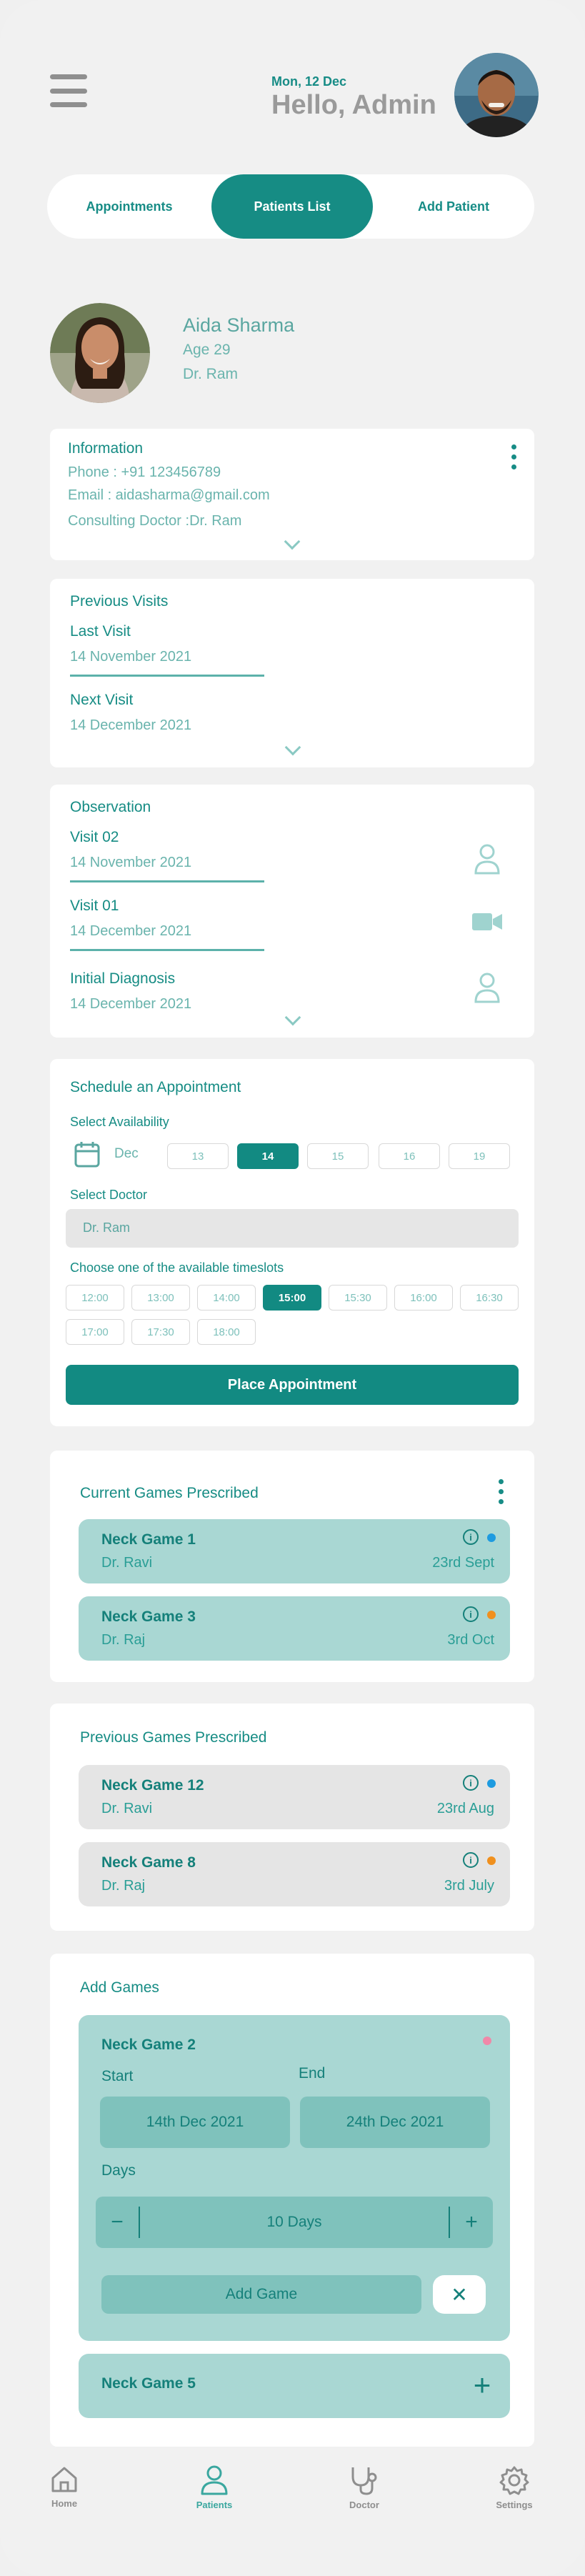  What do you see at coordinates (87, 1154) in the screenshot?
I see `calendar-icon` at bounding box center [87, 1154].